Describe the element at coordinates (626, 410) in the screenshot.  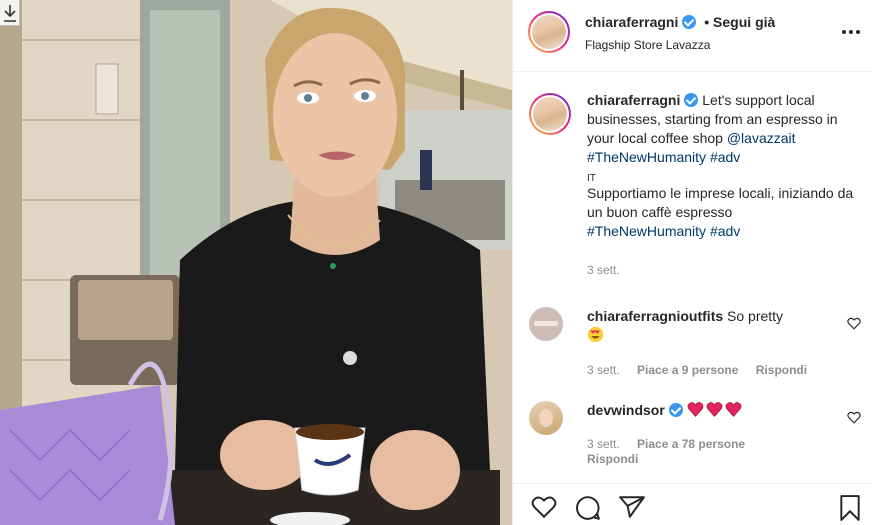
I see `comment-username: devwindsor` at that location.